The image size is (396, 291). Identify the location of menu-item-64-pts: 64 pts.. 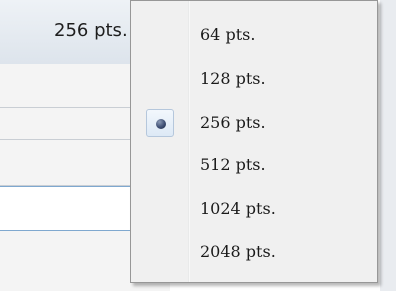
(254, 35).